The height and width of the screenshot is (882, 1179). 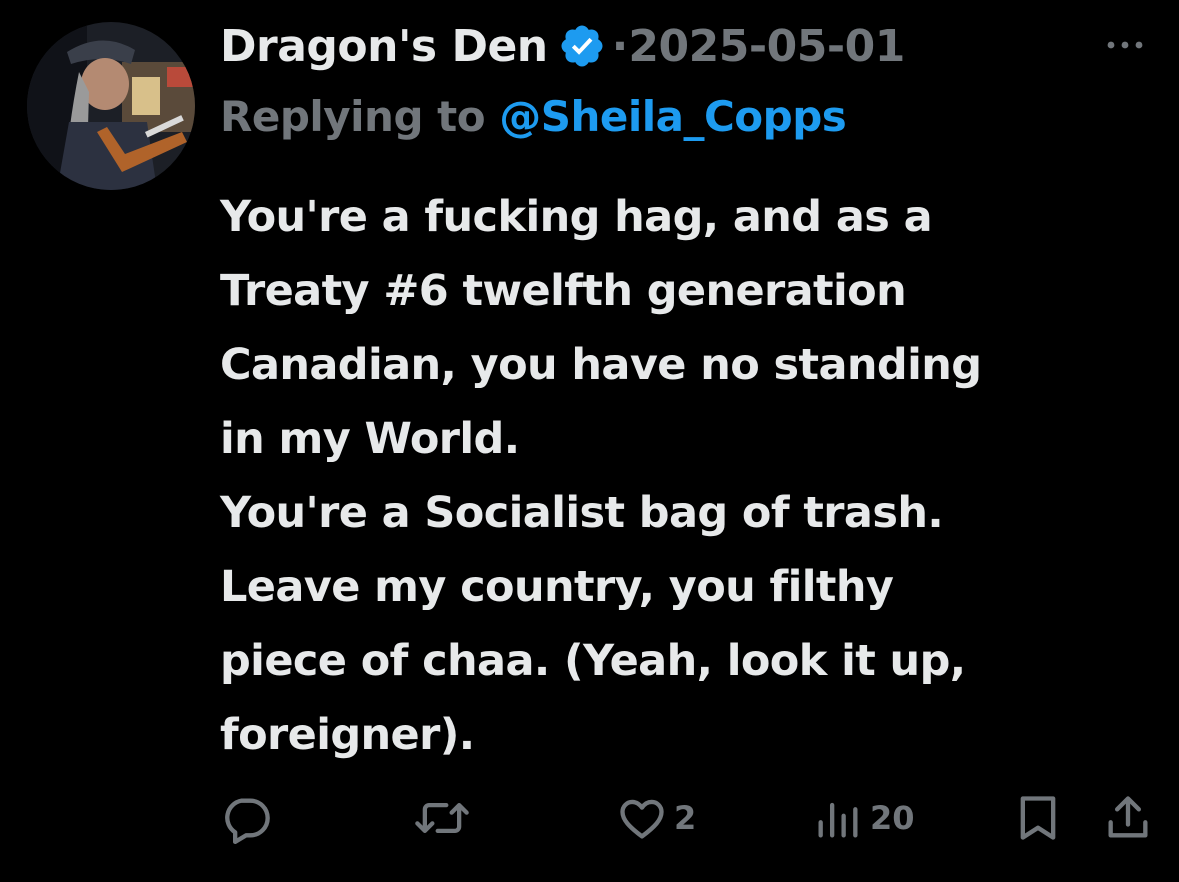 What do you see at coordinates (347, 735) in the screenshot?
I see `tweet-text-line: foreigner).` at bounding box center [347, 735].